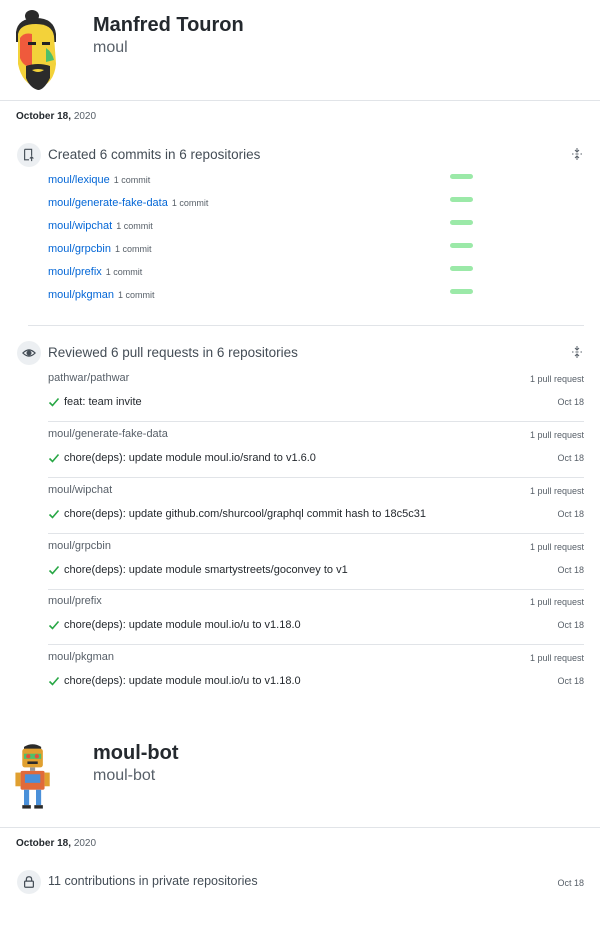  Describe the element at coordinates (108, 434) in the screenshot. I see `pr-repo-link: moul/generate-fake-data` at that location.